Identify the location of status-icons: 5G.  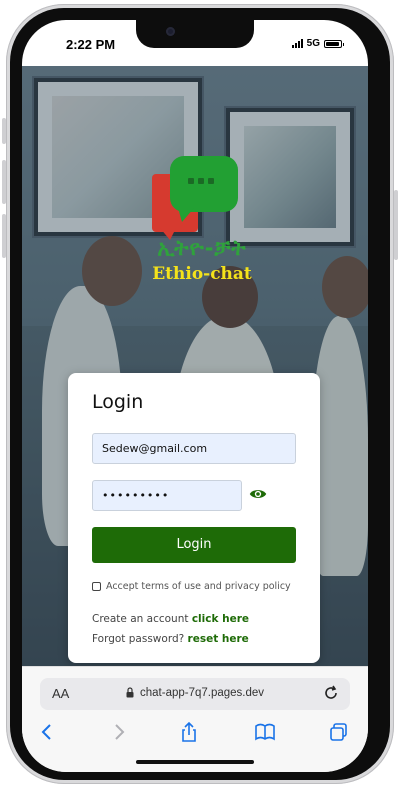
(317, 43).